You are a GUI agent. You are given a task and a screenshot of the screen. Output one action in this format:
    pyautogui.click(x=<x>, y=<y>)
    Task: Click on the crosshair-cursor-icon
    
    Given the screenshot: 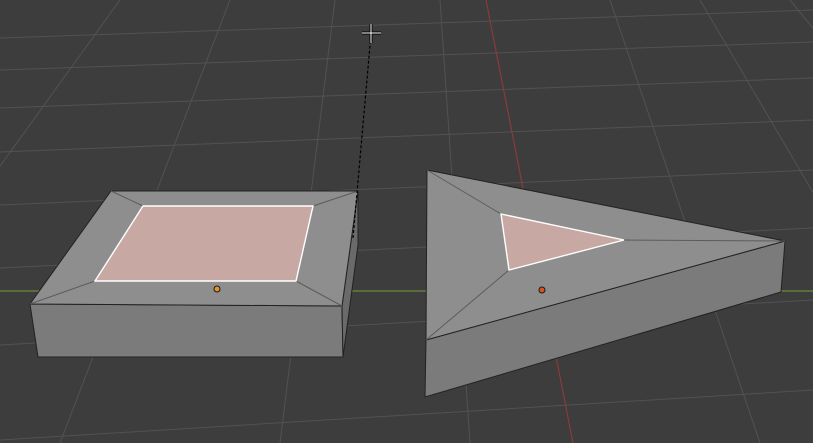 What is the action you would take?
    pyautogui.click(x=371, y=33)
    